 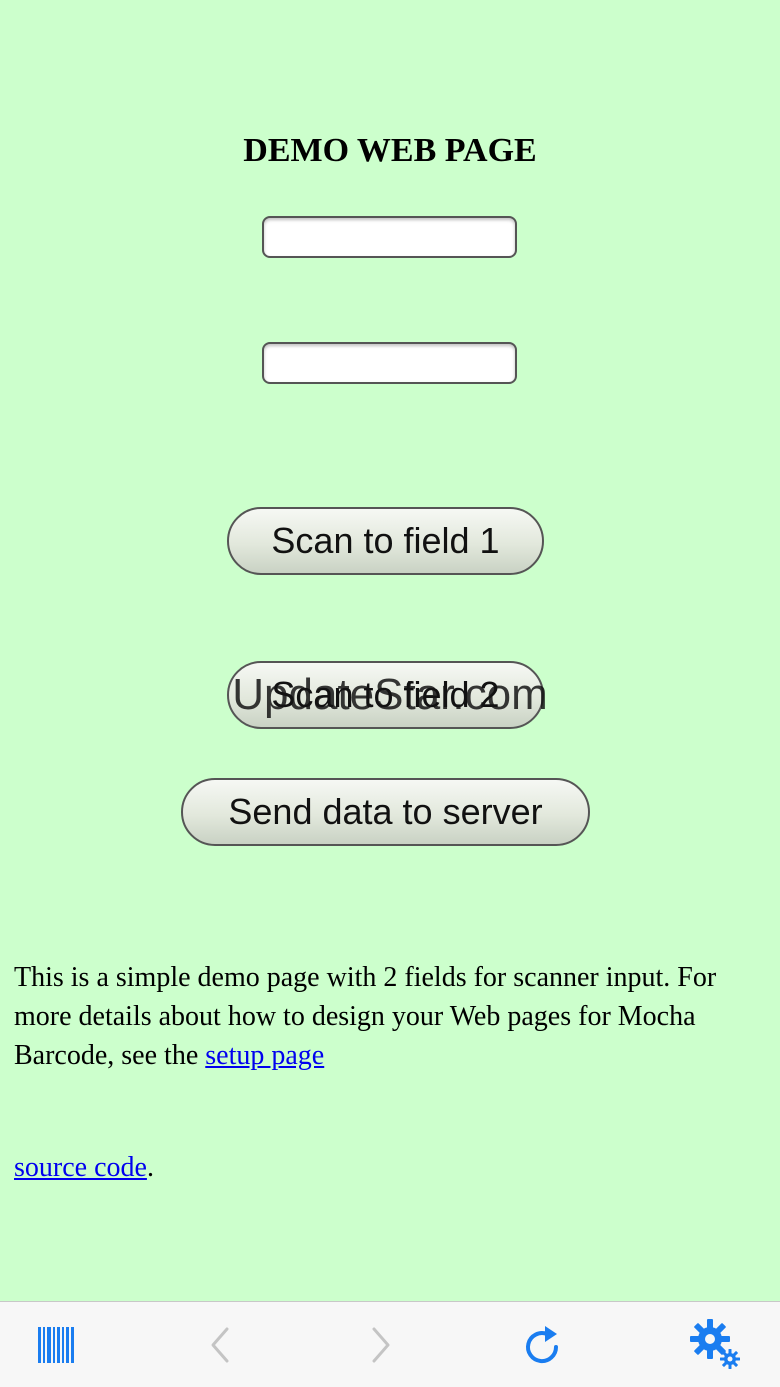 What do you see at coordinates (264, 1055) in the screenshot?
I see `setup-page-link: setup page` at bounding box center [264, 1055].